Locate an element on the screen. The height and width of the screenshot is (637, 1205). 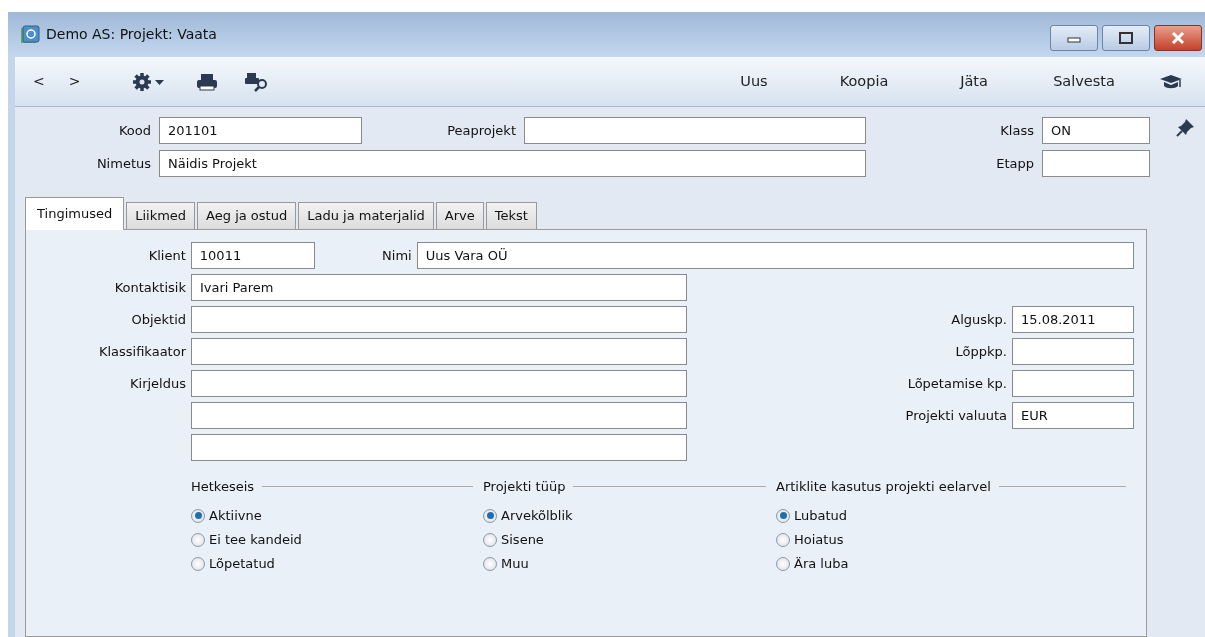
close-icon is located at coordinates (1178, 38).